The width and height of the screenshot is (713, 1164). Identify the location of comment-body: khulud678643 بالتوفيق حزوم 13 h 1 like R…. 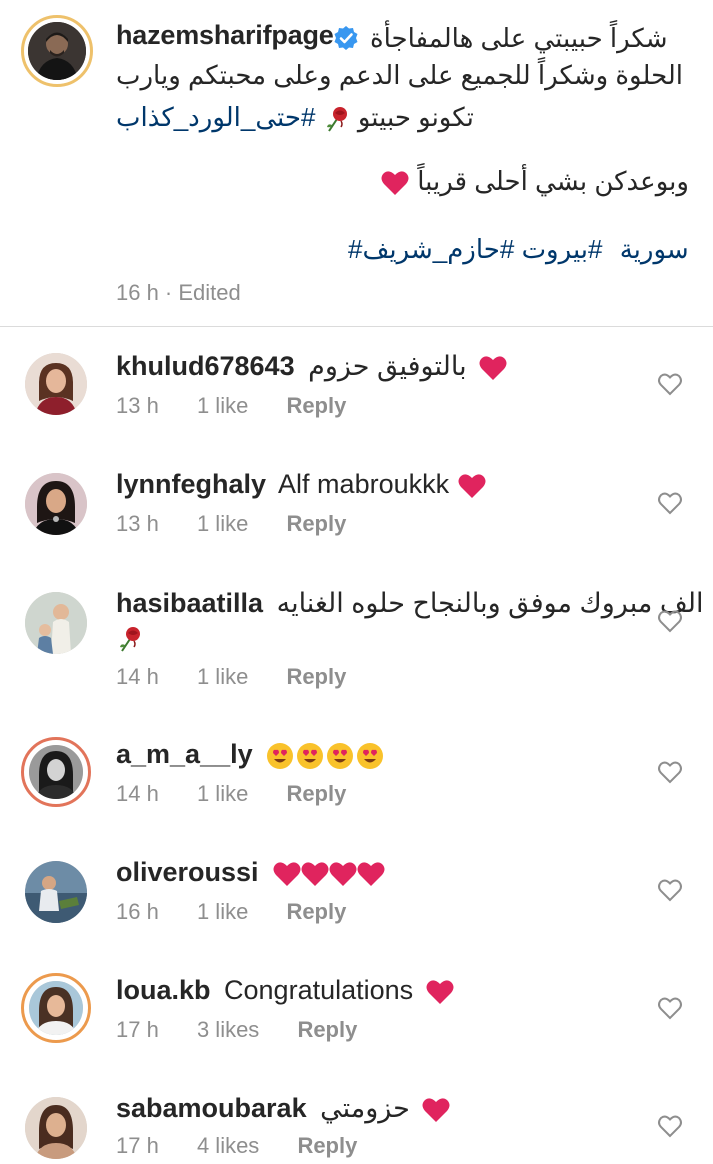
(381, 384).